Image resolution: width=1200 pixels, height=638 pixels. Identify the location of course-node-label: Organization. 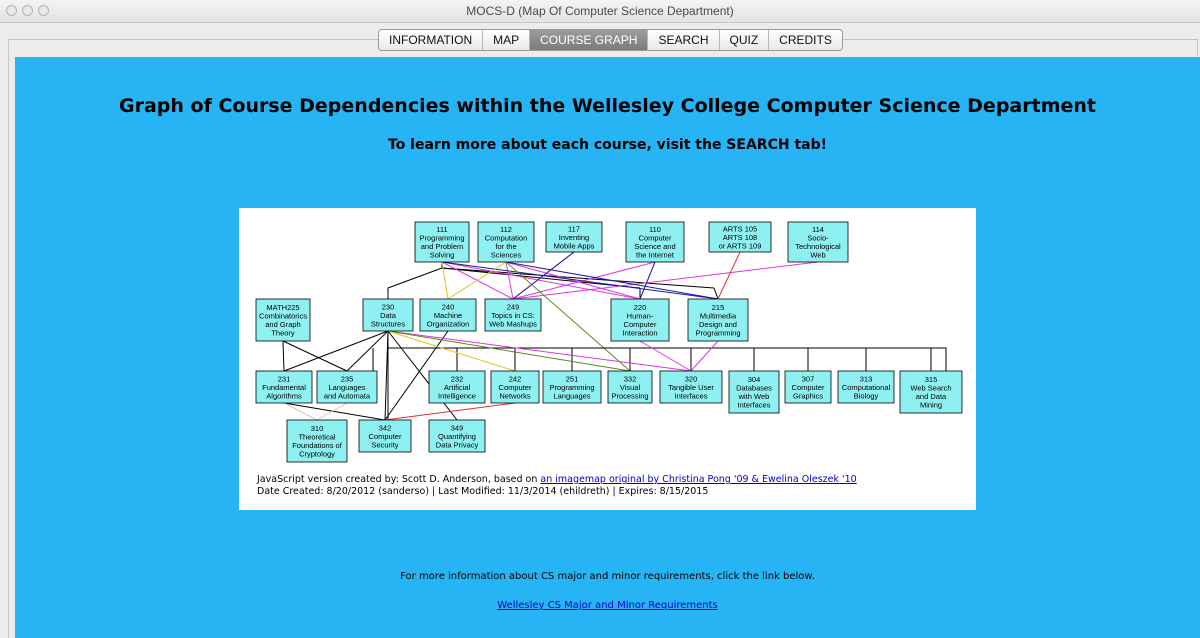
(448, 323).